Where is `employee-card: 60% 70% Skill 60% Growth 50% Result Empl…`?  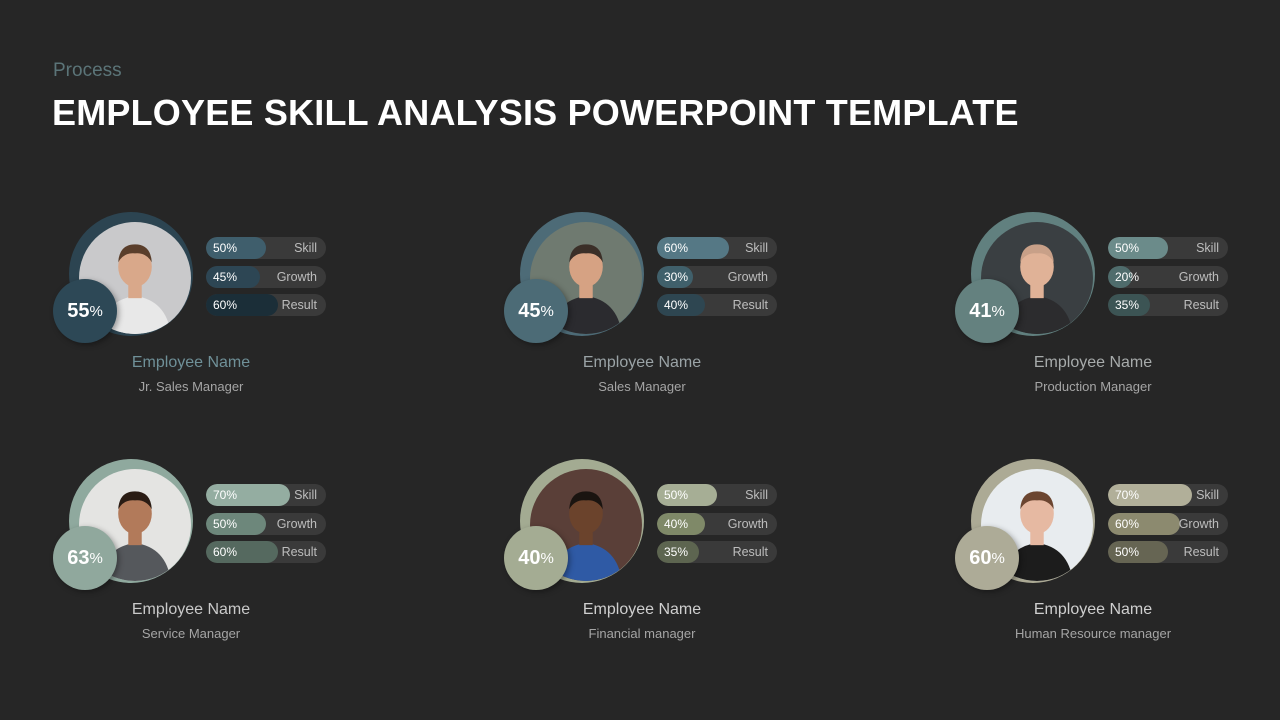 employee-card: 60% 70% Skill 60% Growth 50% Result Empl… is located at coordinates (1105, 569).